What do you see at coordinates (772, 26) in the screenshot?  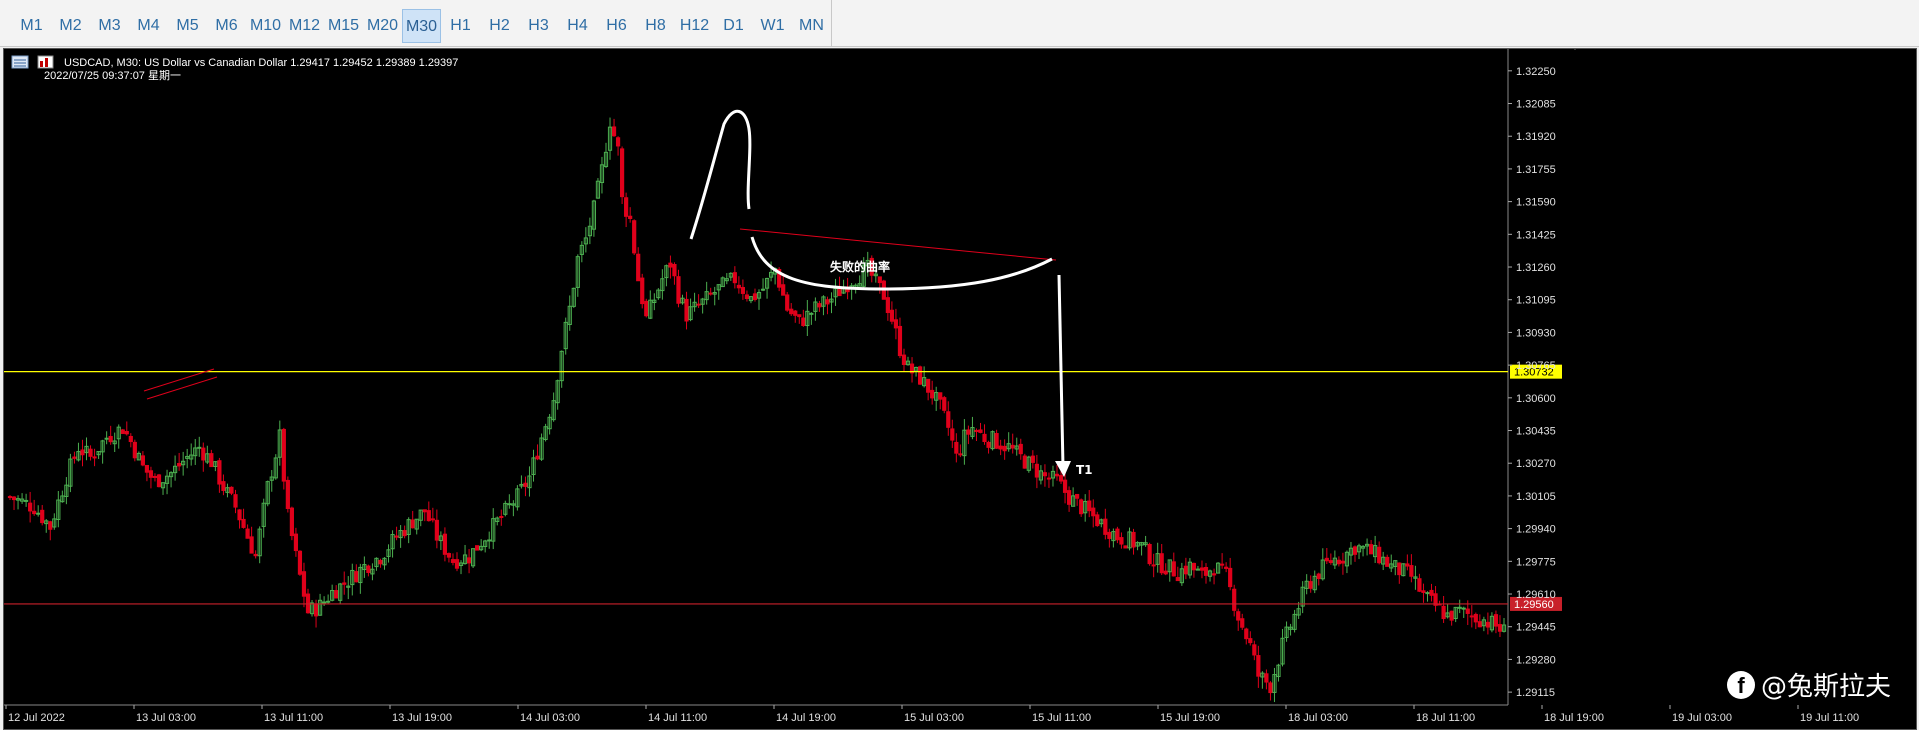 I see `timeframe-button-w1: W1` at bounding box center [772, 26].